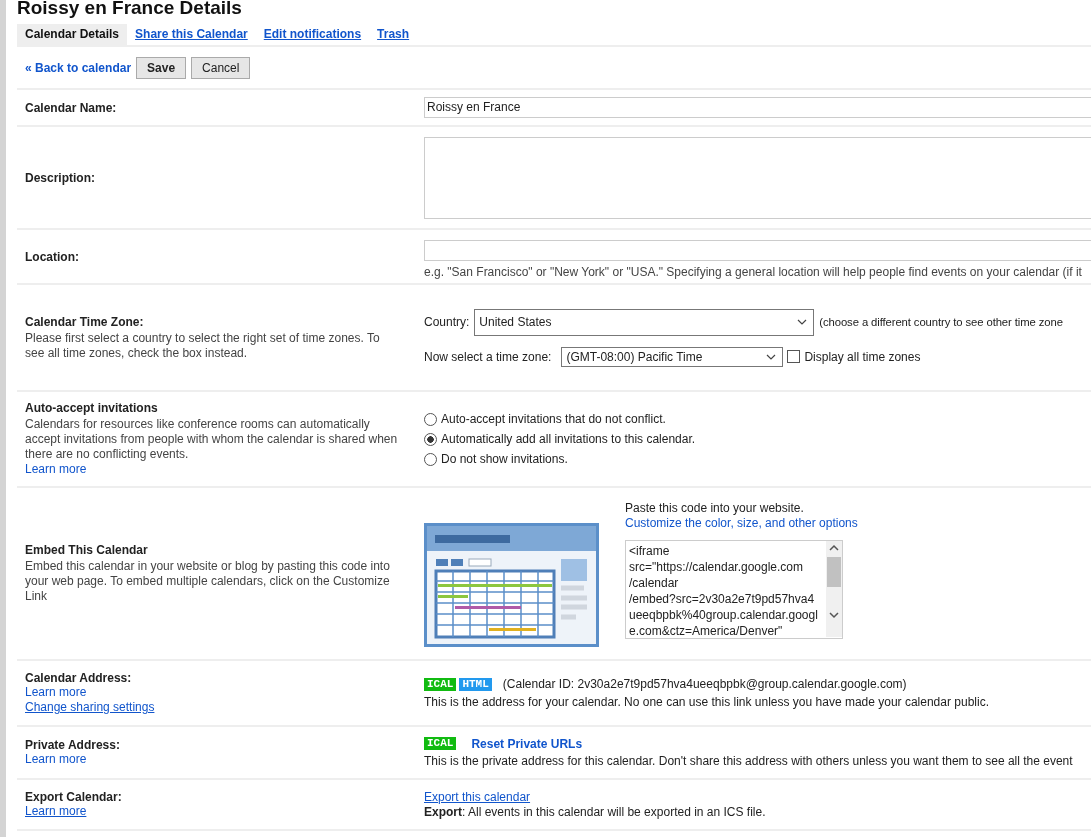  What do you see at coordinates (862, 356) in the screenshot?
I see `checkbox-label: Display all time zones` at bounding box center [862, 356].